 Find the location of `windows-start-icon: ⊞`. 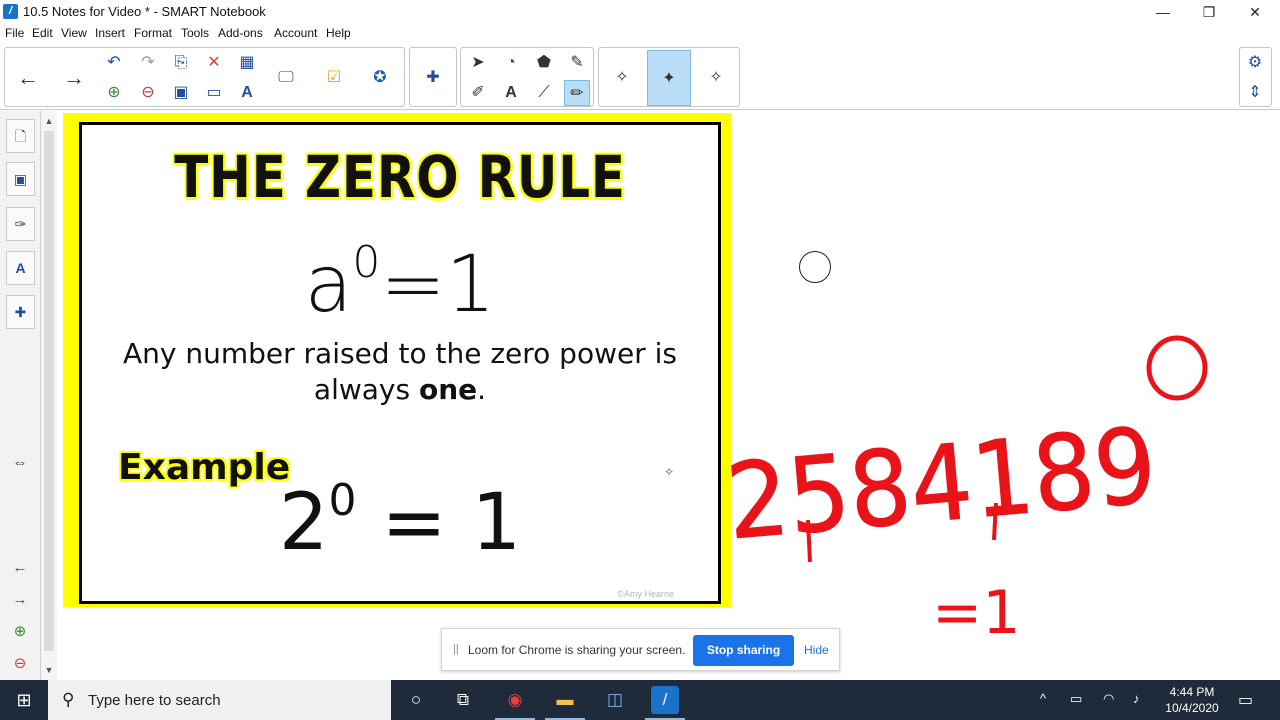

windows-start-icon: ⊞ is located at coordinates (24, 700).